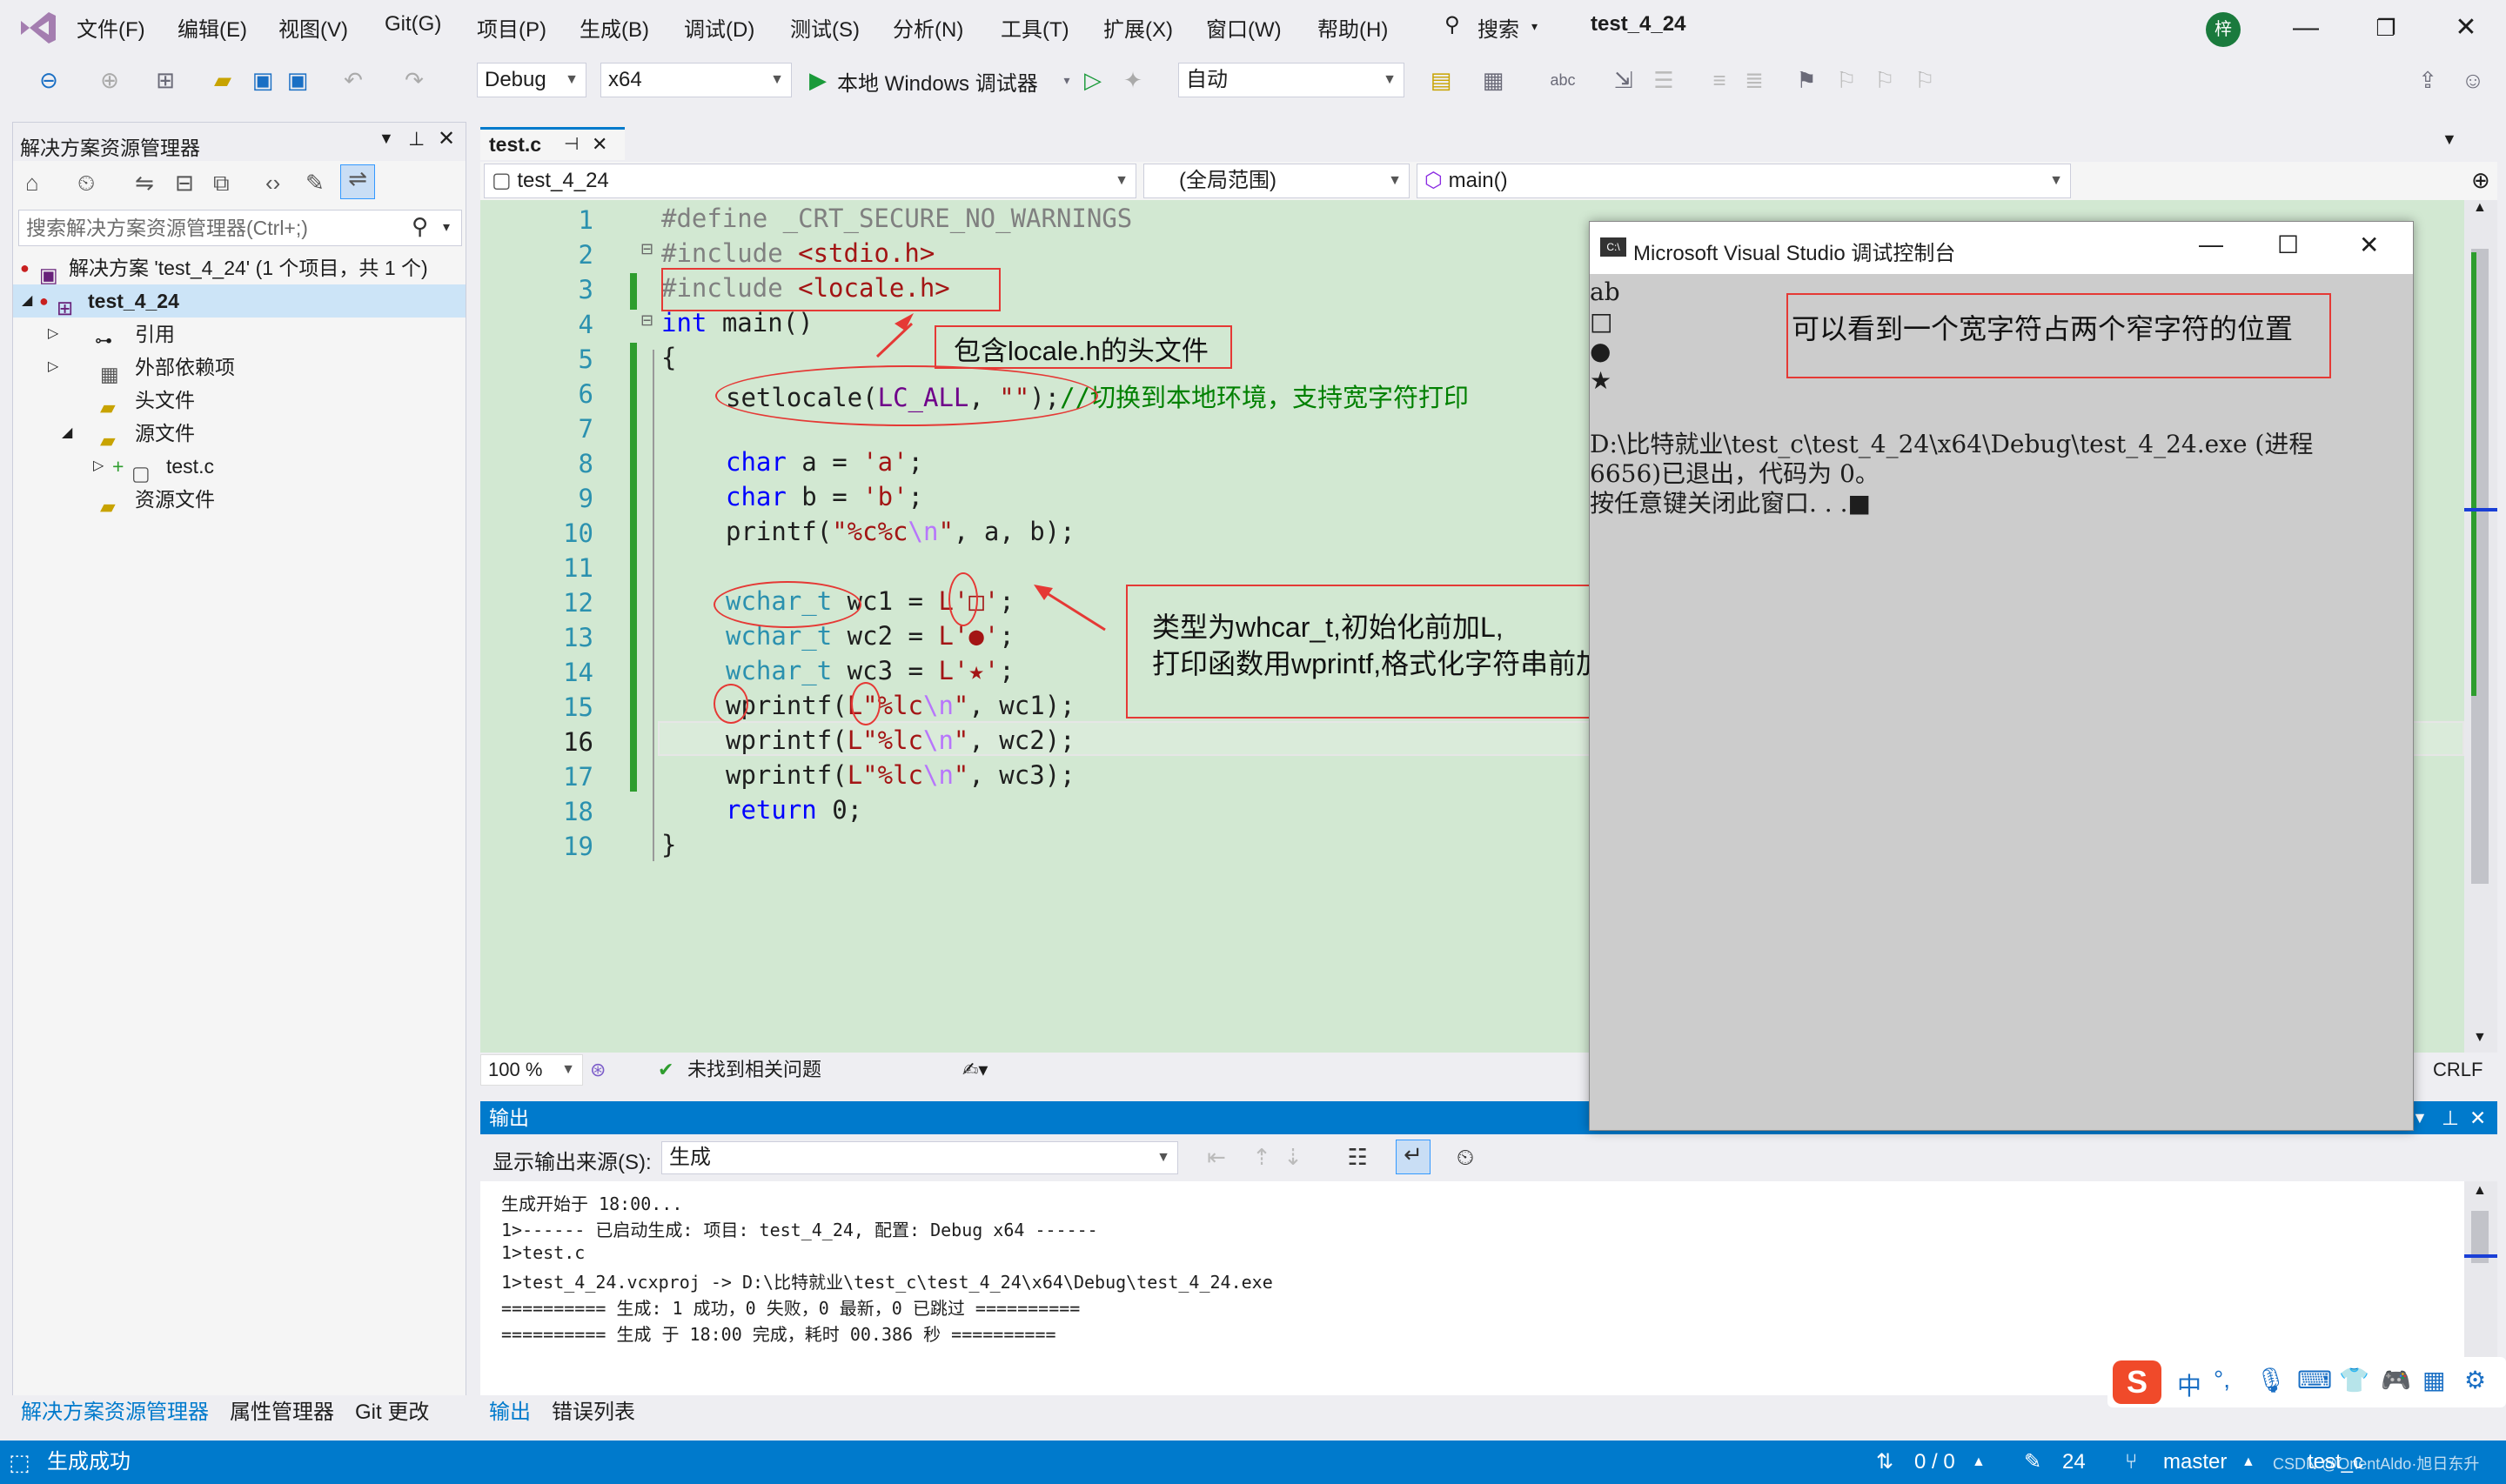  Describe the element at coordinates (1885, 80) in the screenshot. I see `bookmark-next-icon: ⚐` at that location.